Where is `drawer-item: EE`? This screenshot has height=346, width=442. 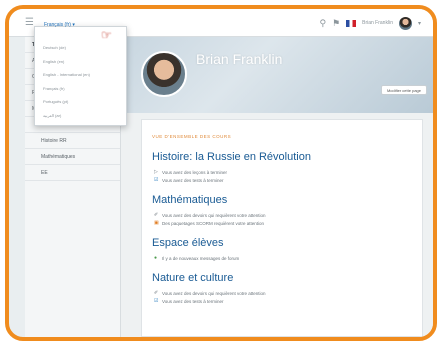
drawer-item: EE is located at coordinates (72, 173).